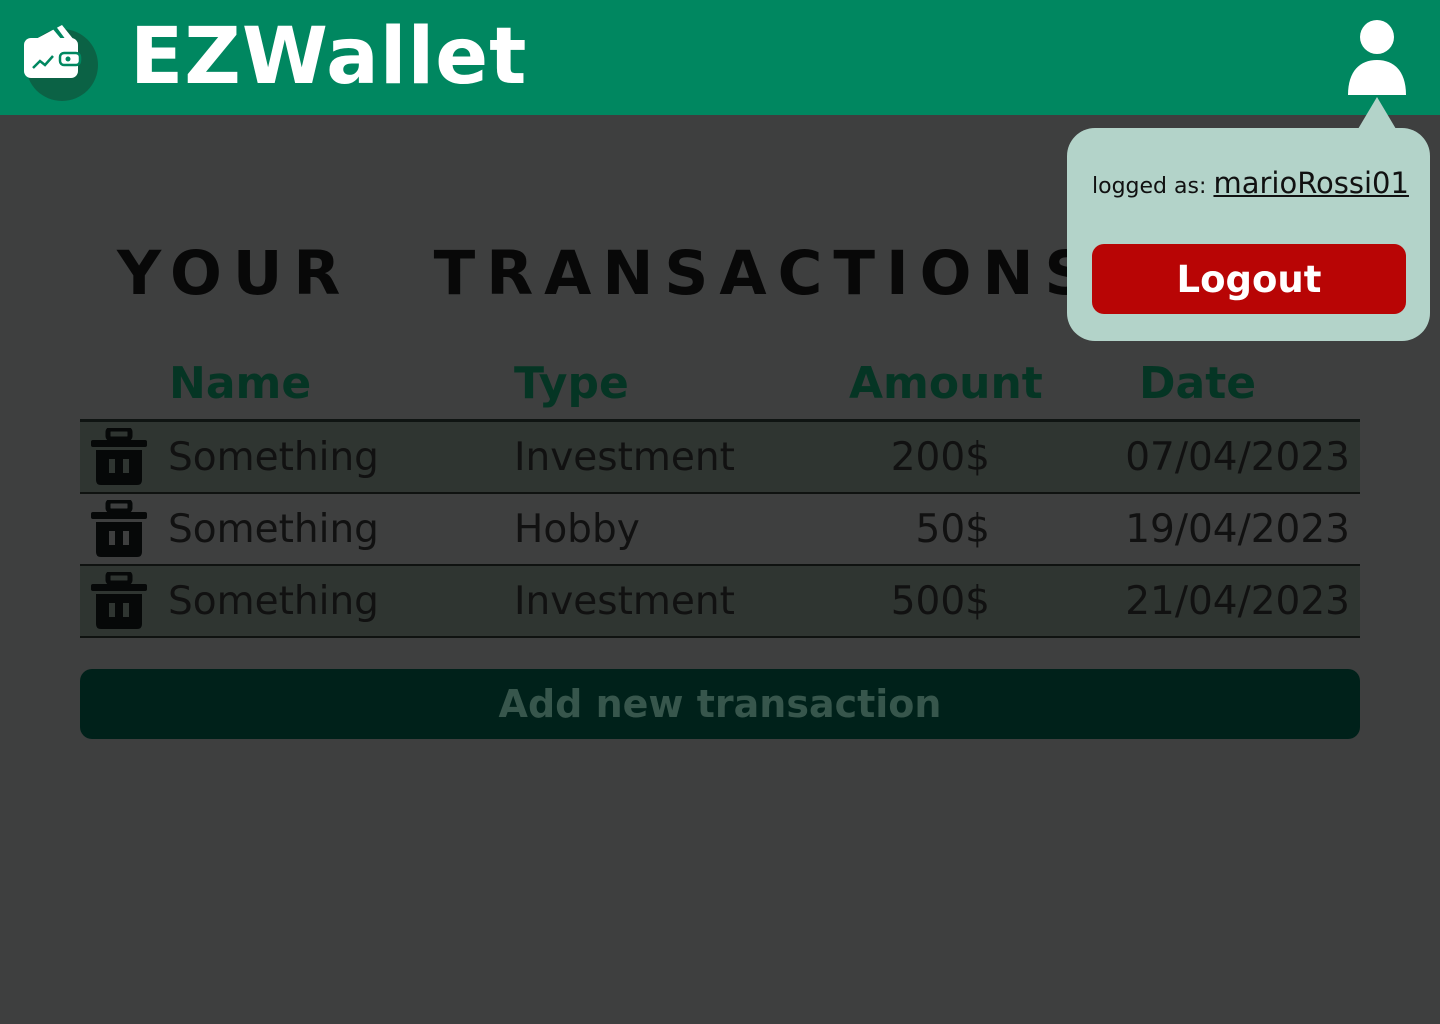 Image resolution: width=1440 pixels, height=1024 pixels. Describe the element at coordinates (577, 529) in the screenshot. I see `cell-type: Hobby` at that location.